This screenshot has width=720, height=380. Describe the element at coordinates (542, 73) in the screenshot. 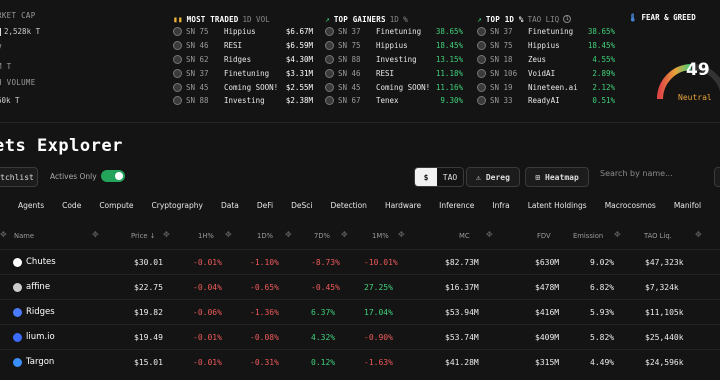

I see `subnet-name: VoidAI` at that location.